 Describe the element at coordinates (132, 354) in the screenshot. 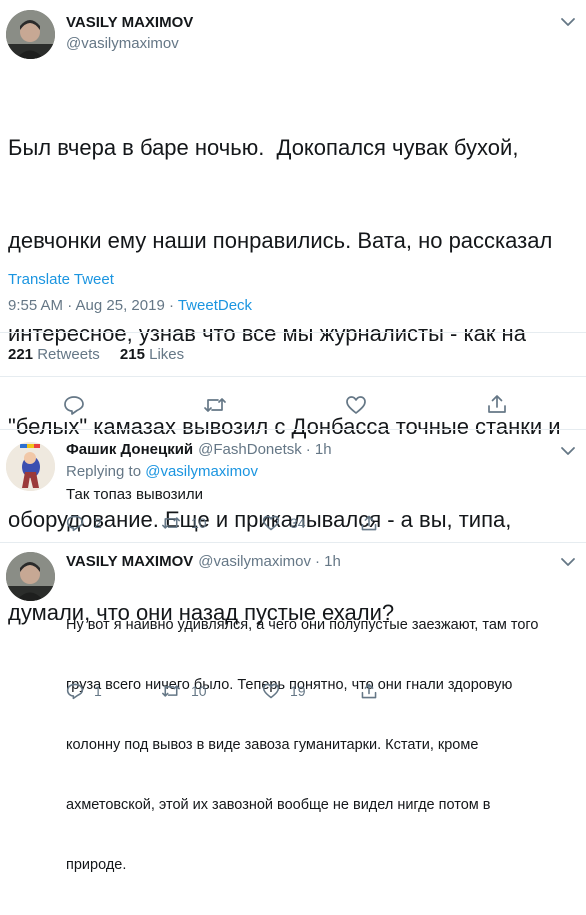

I see `likes-count: 215` at that location.